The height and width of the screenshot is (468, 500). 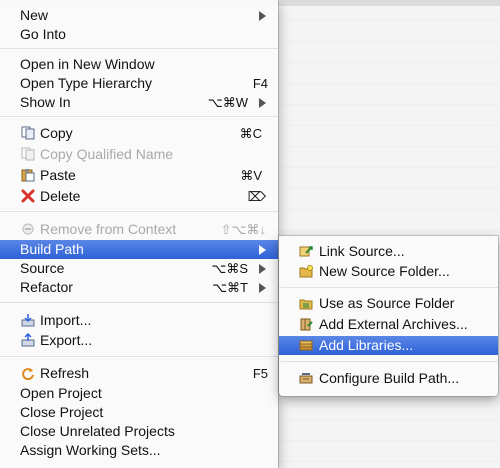 I want to click on remove-context-icon, so click(x=28, y=229).